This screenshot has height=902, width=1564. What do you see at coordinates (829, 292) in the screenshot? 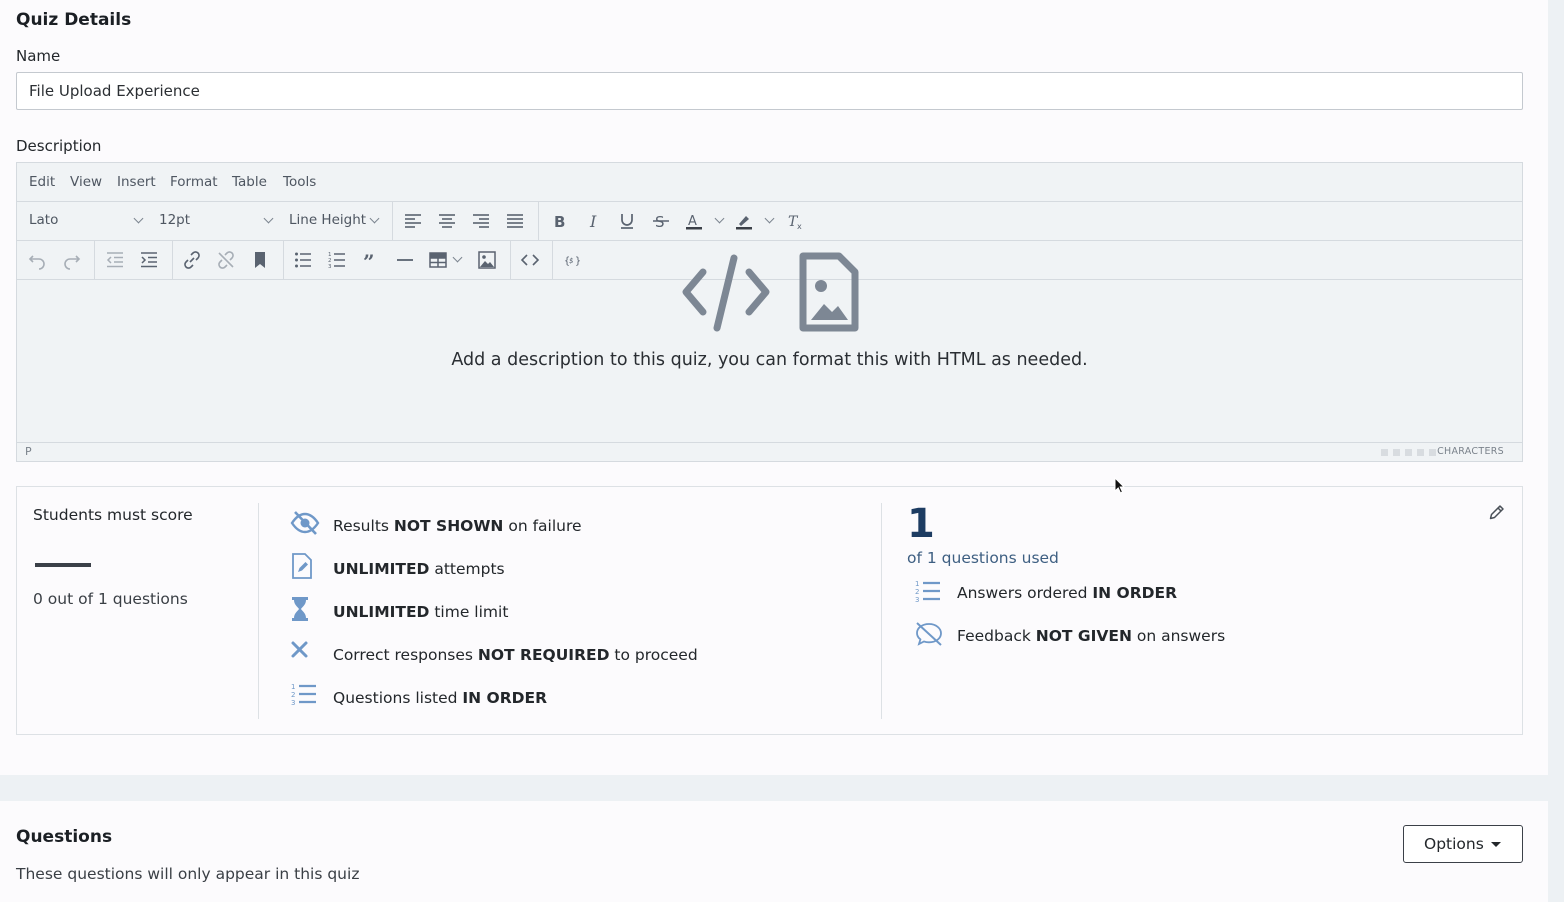
I see `image-file-icon` at bounding box center [829, 292].